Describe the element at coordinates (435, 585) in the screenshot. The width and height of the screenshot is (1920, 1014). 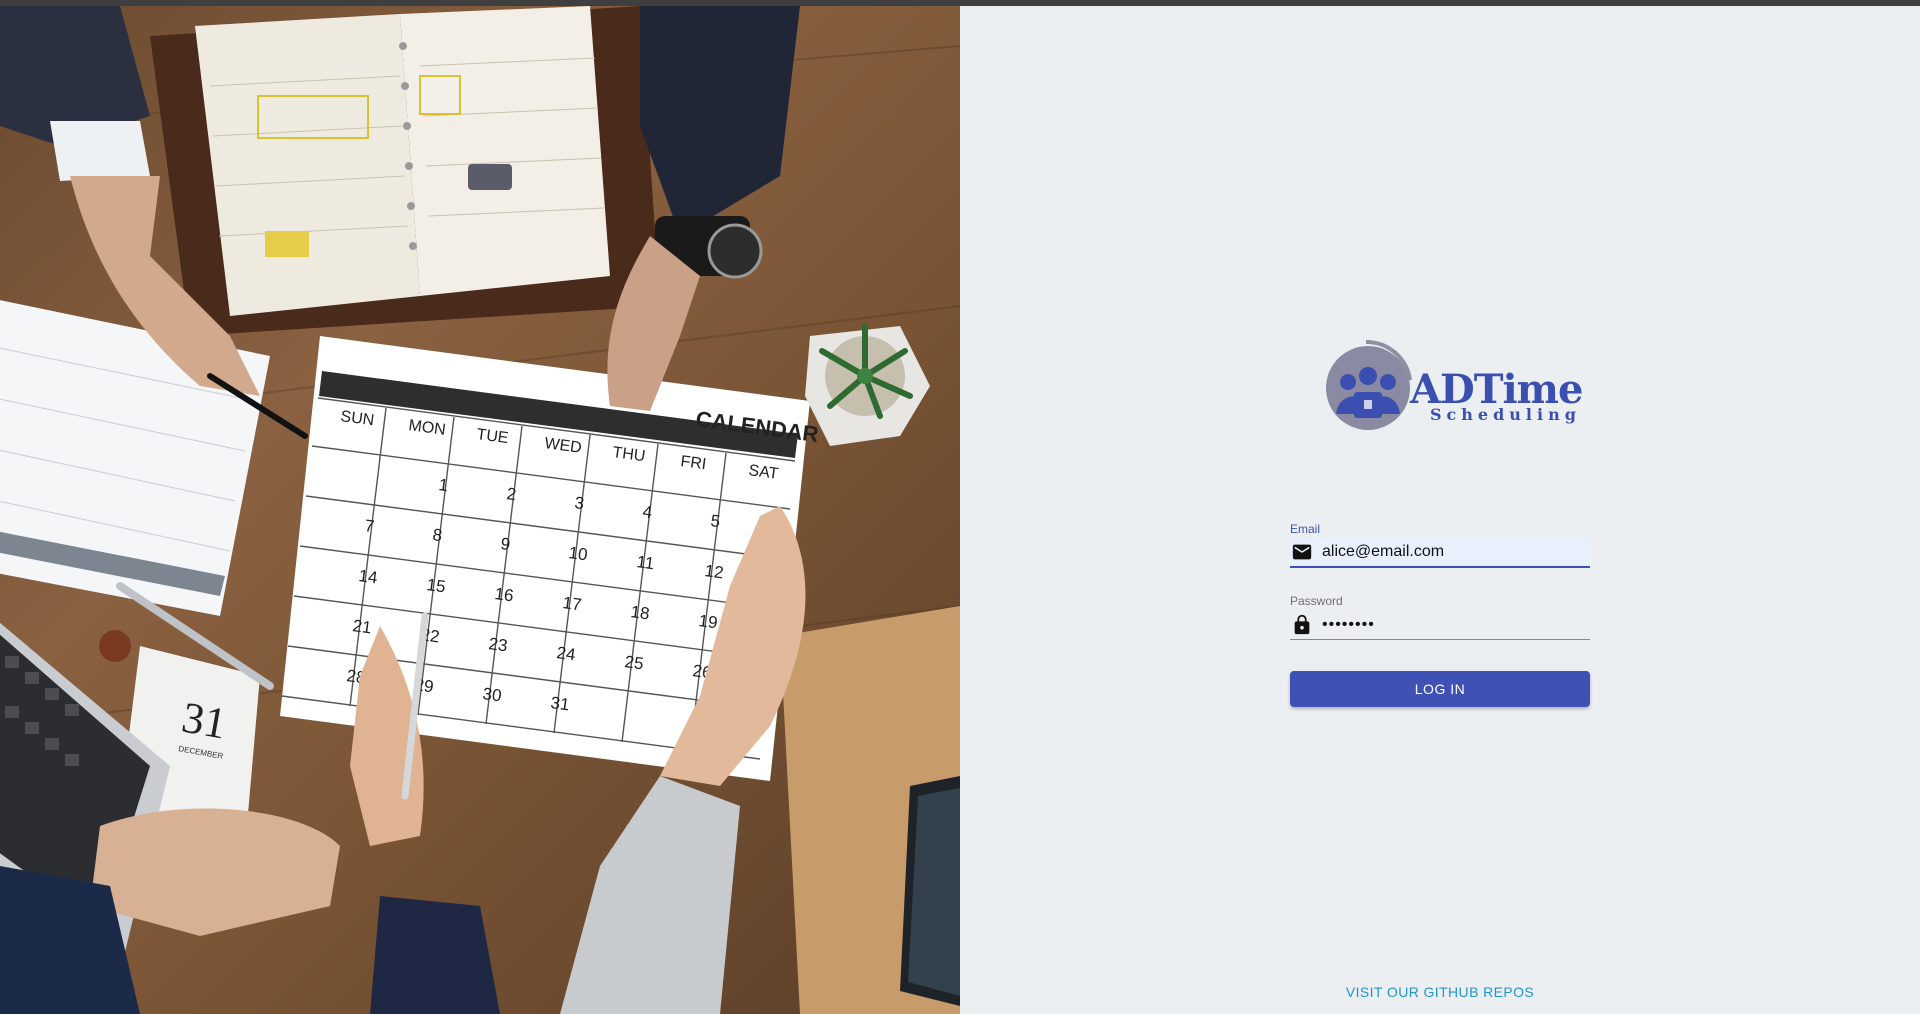
I see `calendar-date: 15` at that location.